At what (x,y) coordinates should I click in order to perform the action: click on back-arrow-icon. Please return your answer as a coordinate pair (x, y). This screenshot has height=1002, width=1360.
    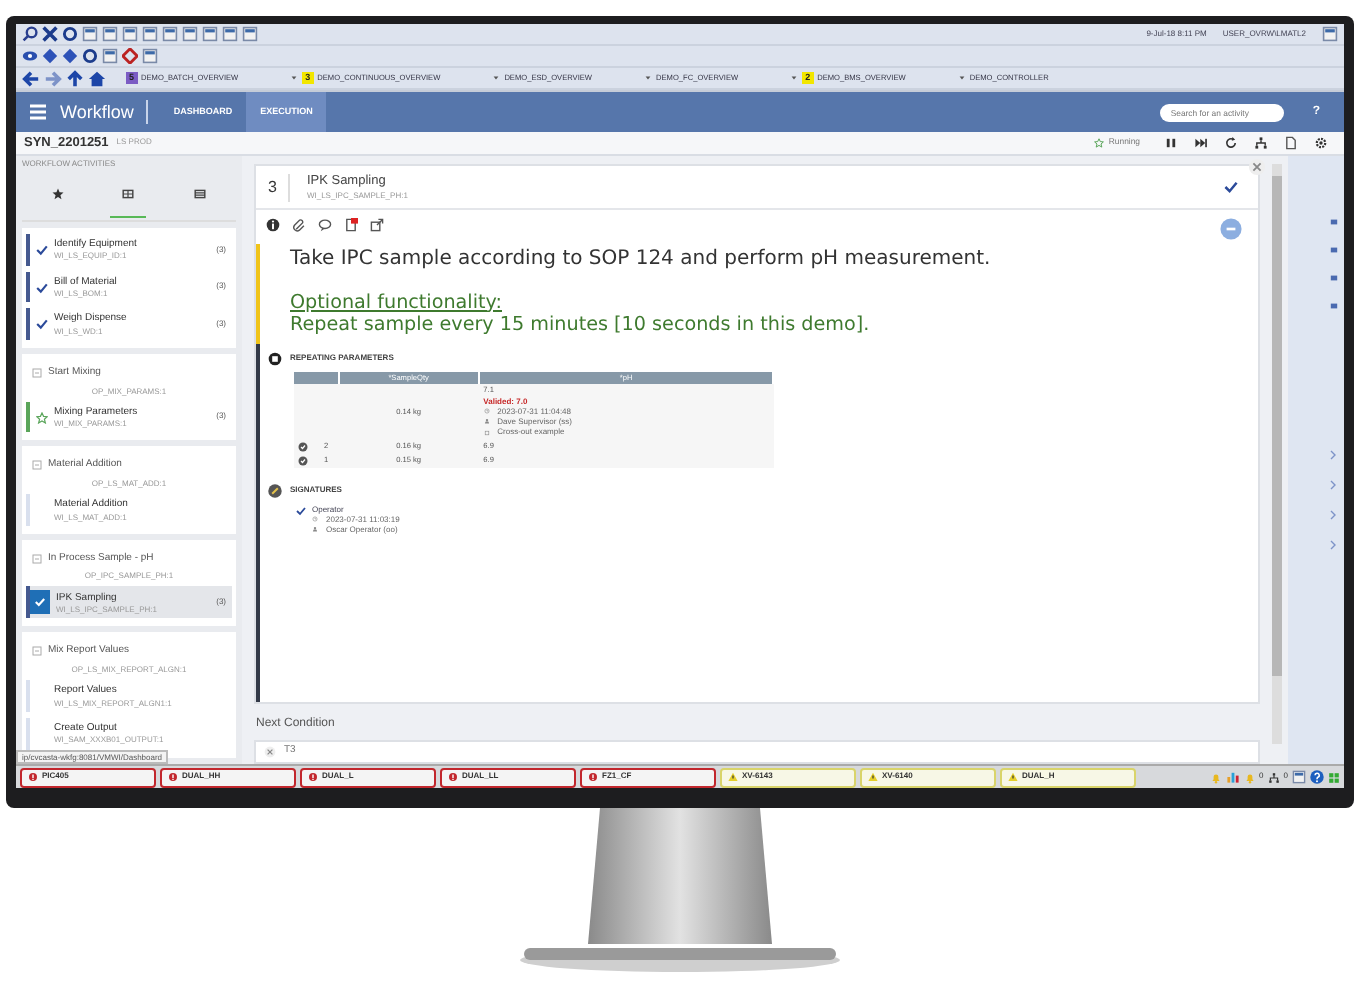
    Looking at the image, I should click on (31, 78).